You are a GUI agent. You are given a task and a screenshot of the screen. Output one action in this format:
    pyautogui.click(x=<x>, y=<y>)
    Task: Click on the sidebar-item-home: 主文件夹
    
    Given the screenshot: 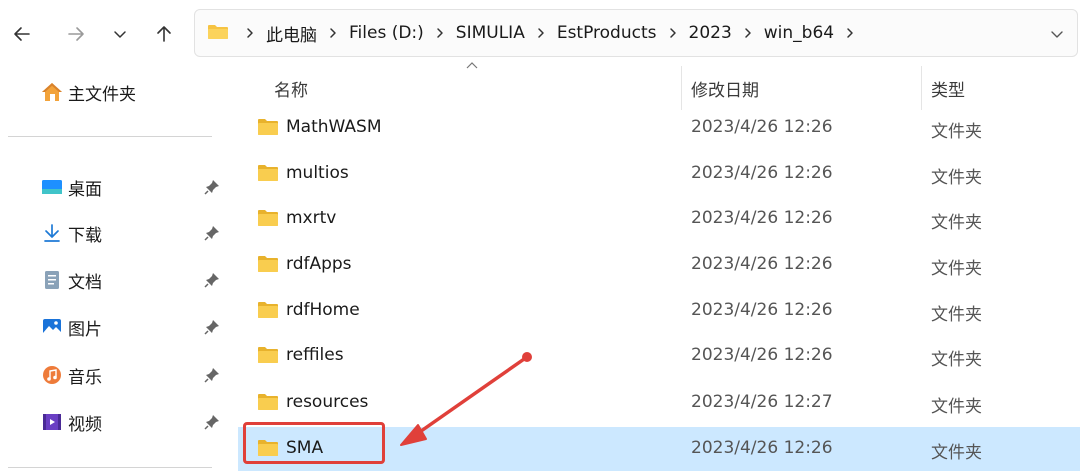 What is the action you would take?
    pyautogui.click(x=88, y=92)
    